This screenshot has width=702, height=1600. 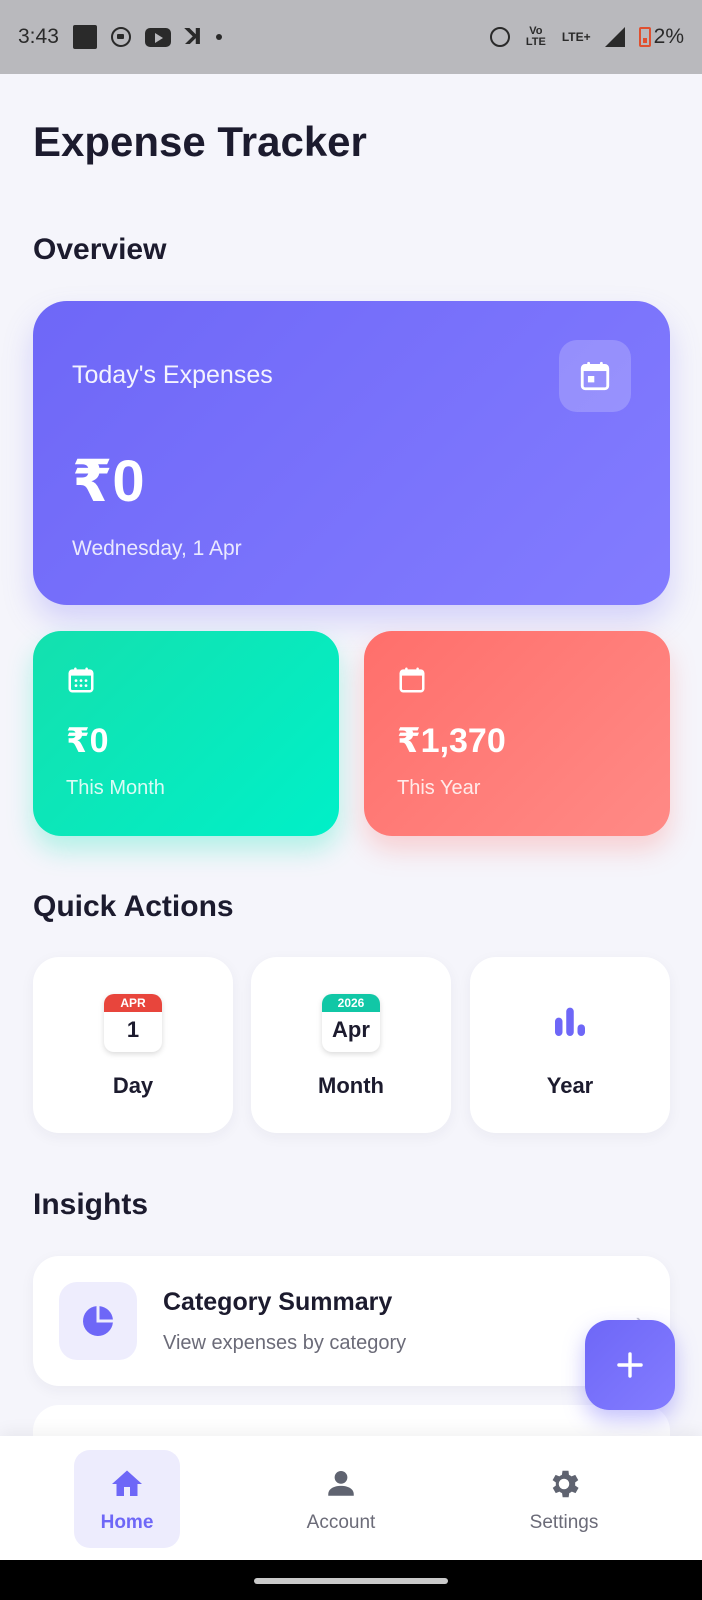 I want to click on battery-percent: 2%, so click(x=668, y=36).